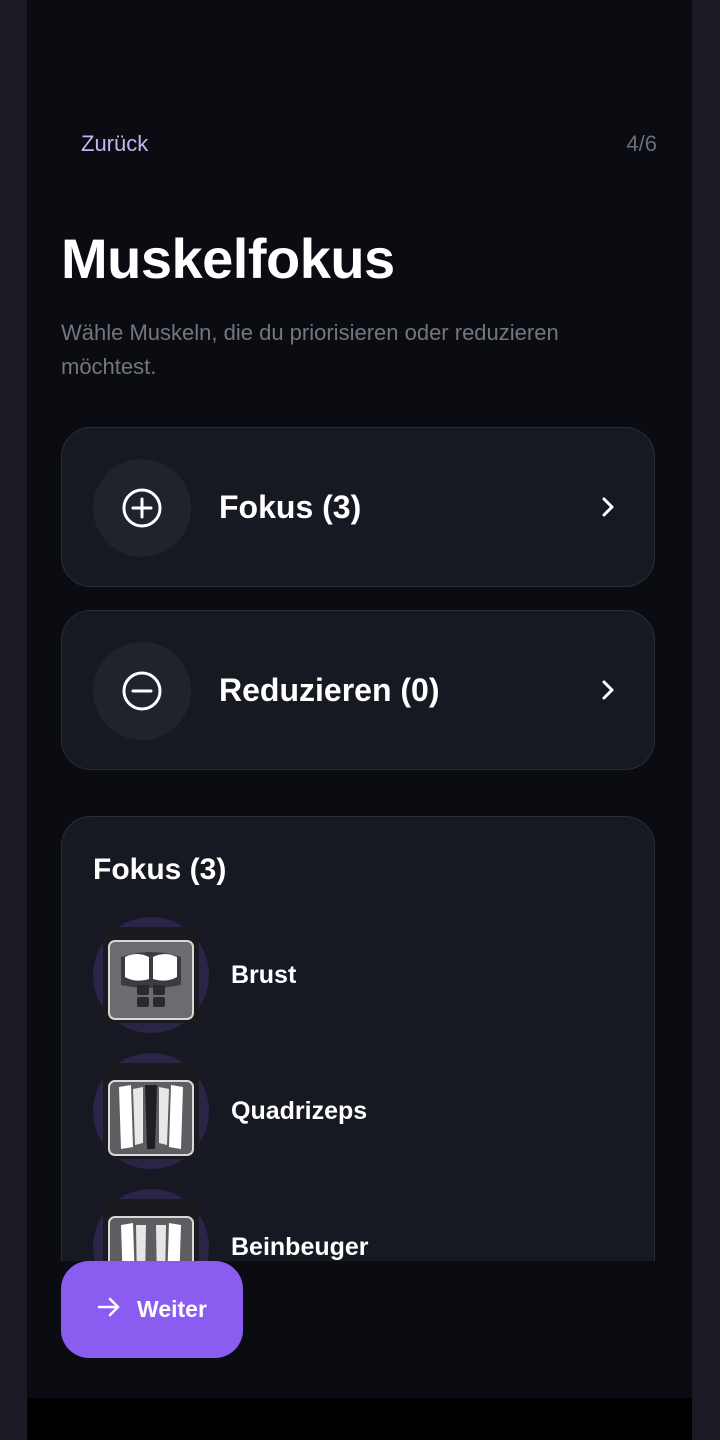 This screenshot has height=1440, width=720. What do you see at coordinates (363, 975) in the screenshot?
I see `list-item: Brust` at bounding box center [363, 975].